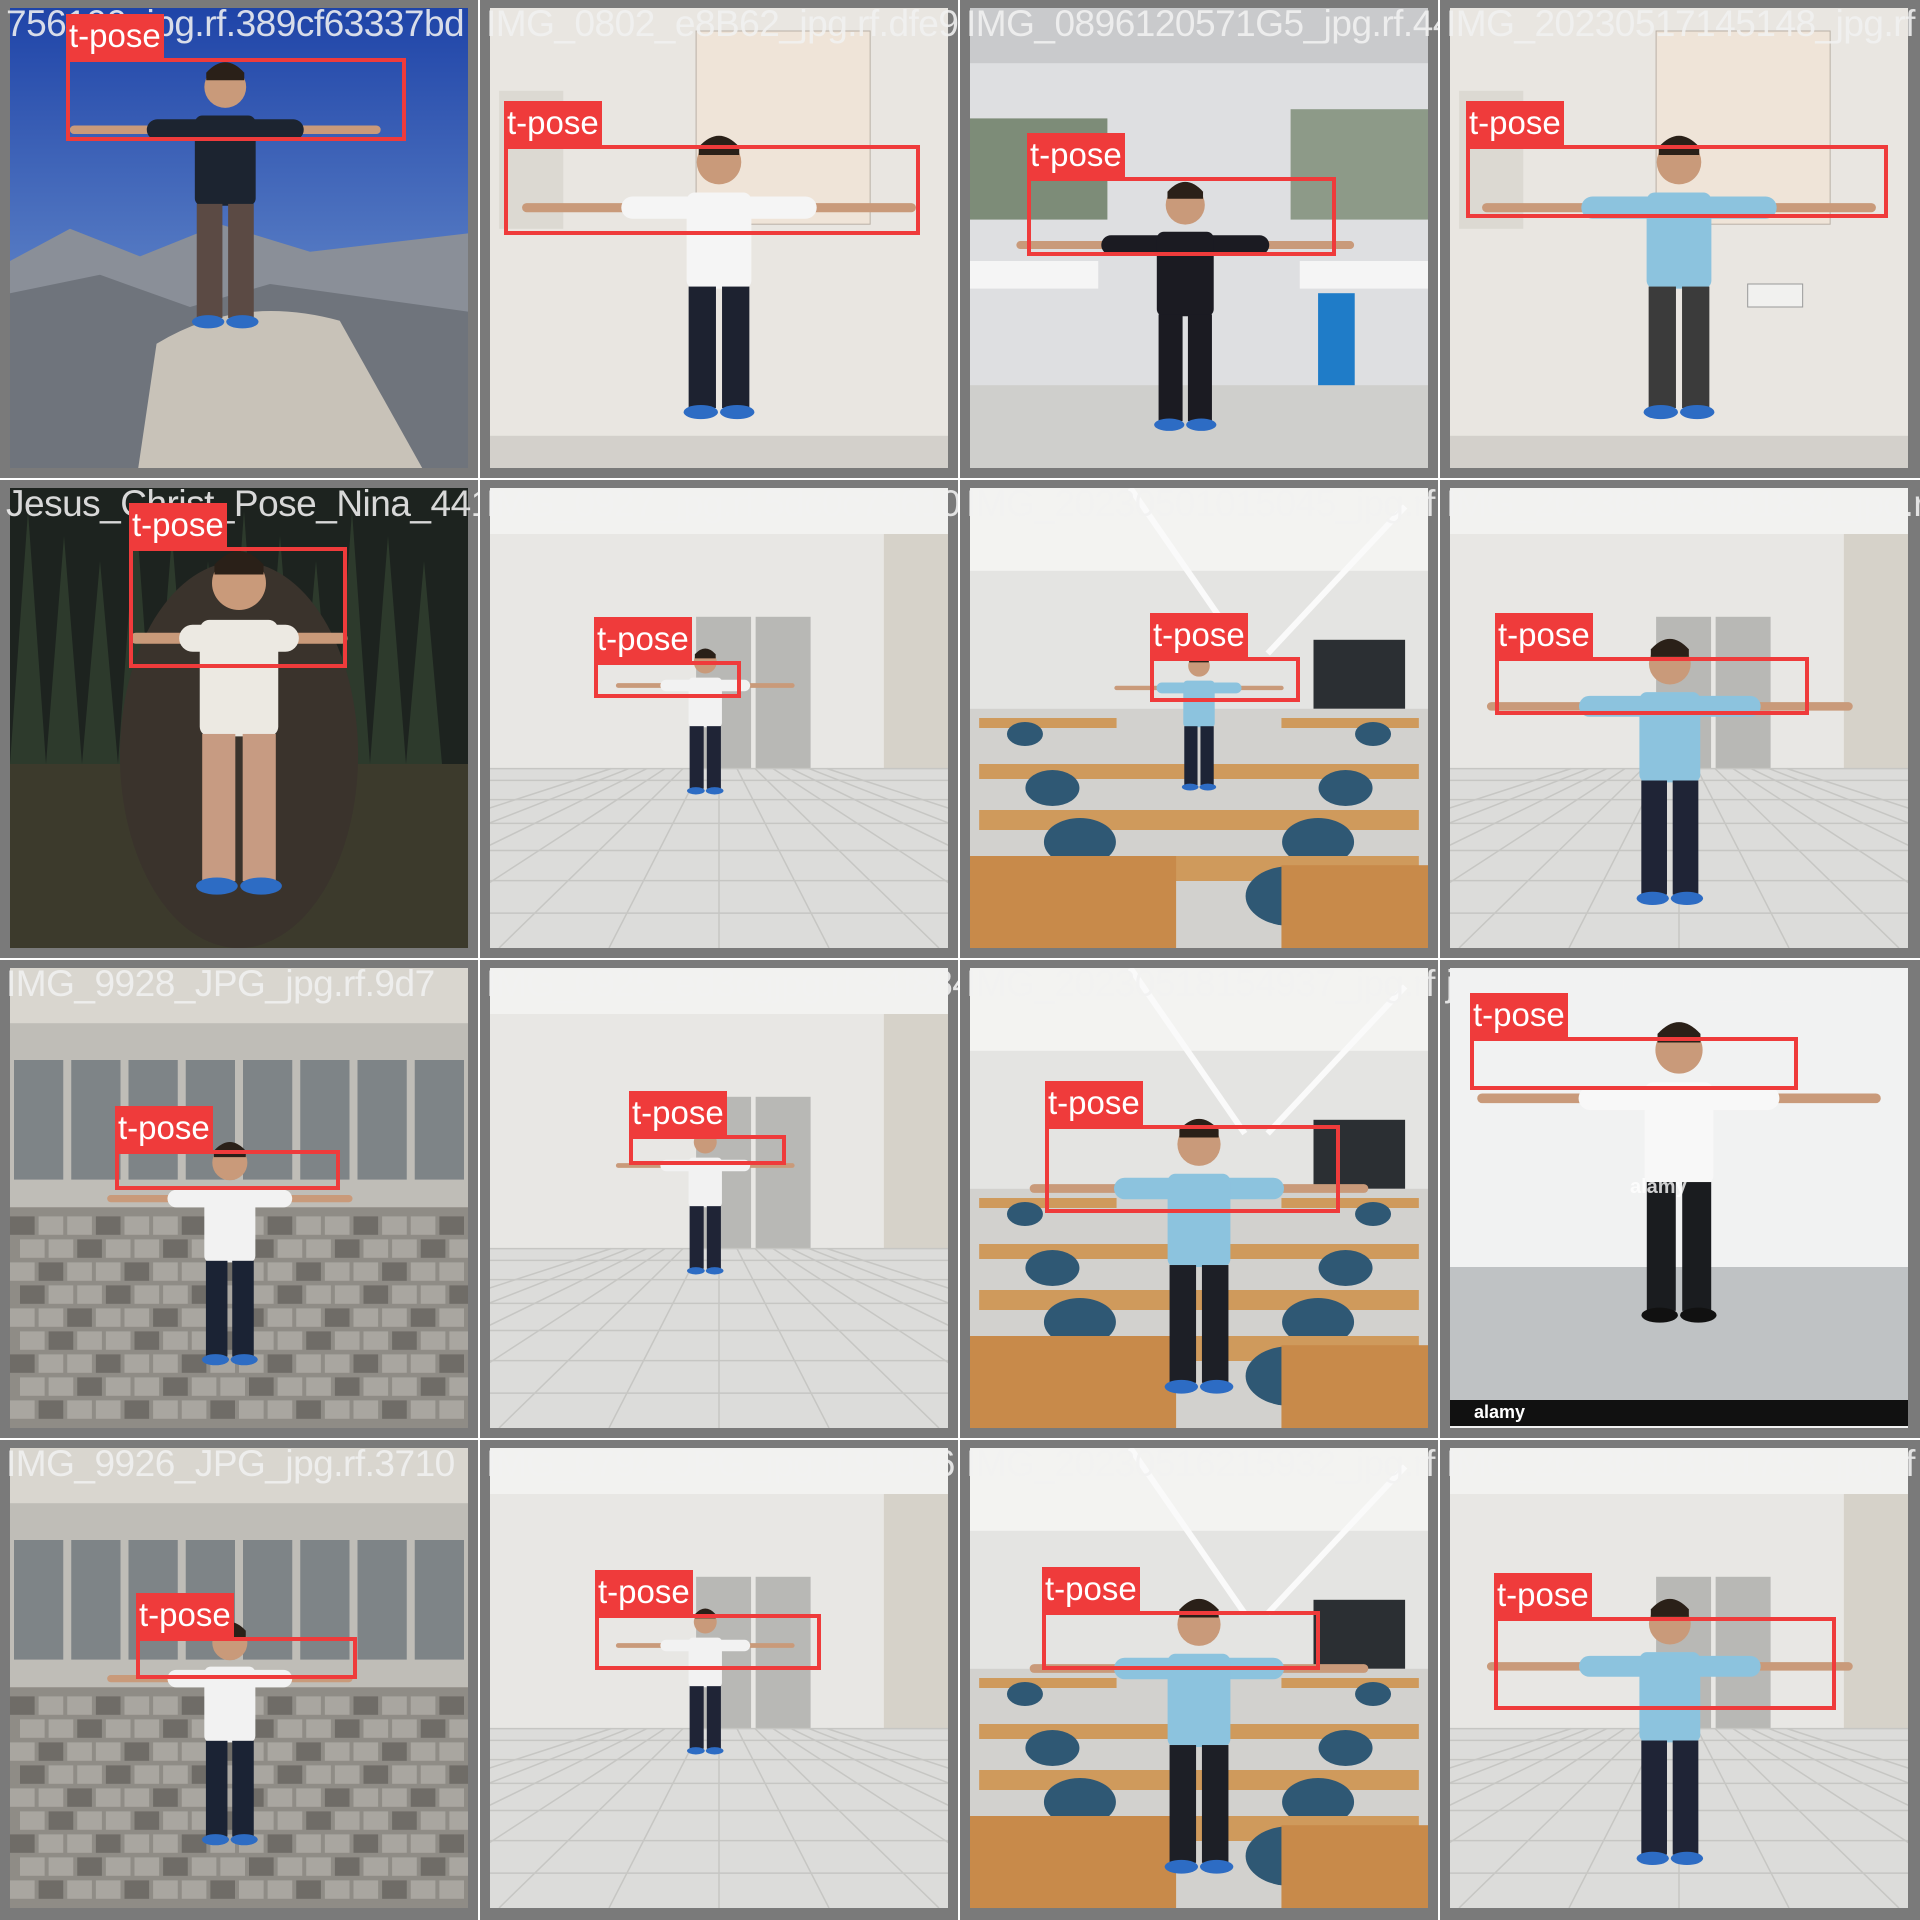 The image size is (1920, 1920). I want to click on mosaic-tile: t-pose IMG_20230518154937_jpg.rf, so click(1200, 1200).